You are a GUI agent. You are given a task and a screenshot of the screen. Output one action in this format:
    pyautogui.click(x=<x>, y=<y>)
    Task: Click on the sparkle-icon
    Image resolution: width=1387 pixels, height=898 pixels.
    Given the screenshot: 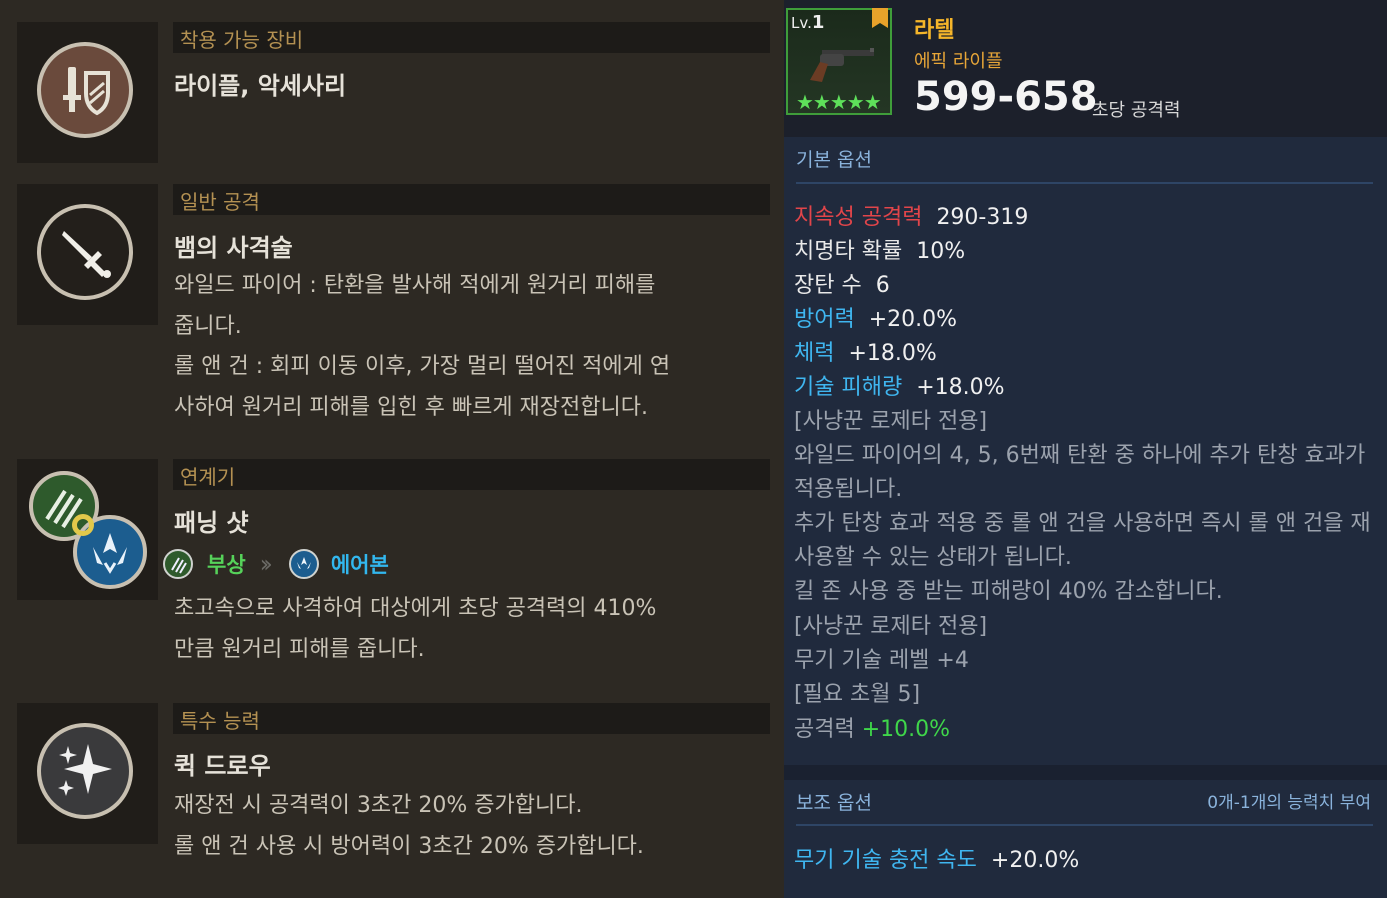 What is the action you would take?
    pyautogui.click(x=85, y=771)
    